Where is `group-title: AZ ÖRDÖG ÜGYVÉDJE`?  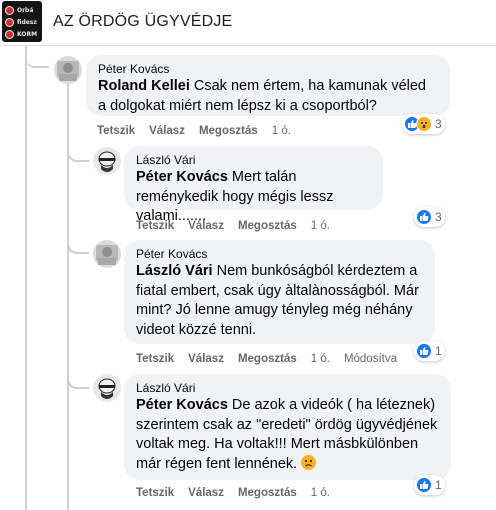 group-title: AZ ÖRDÖG ÜGYVÉDJE is located at coordinates (142, 22).